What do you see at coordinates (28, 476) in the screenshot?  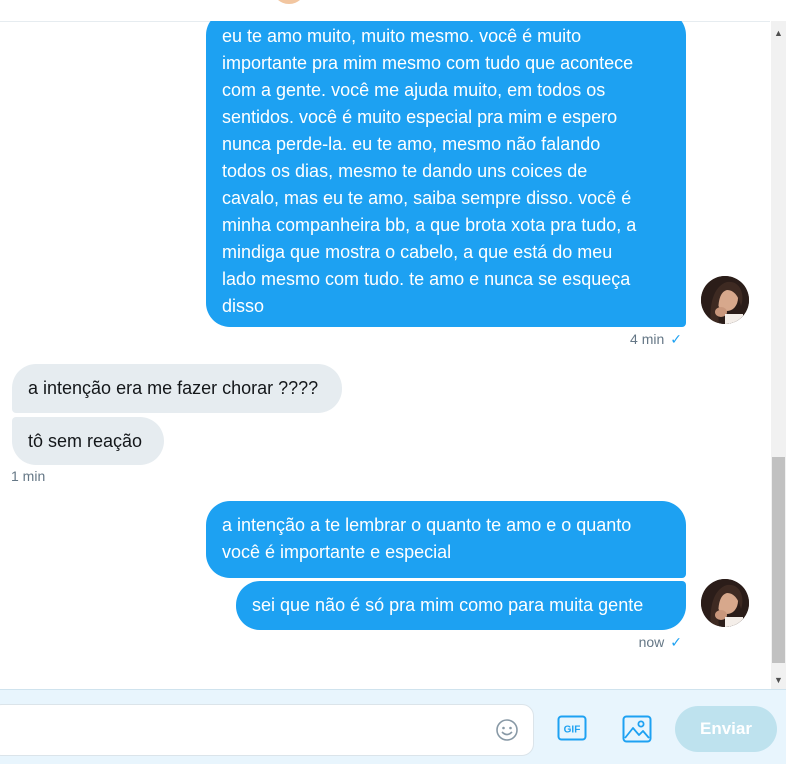 I see `message-timestamp: 1 min` at bounding box center [28, 476].